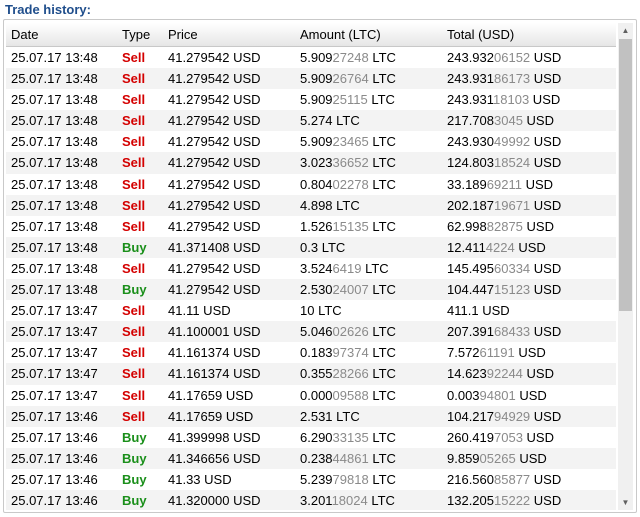 This screenshot has height=517, width=640. Describe the element at coordinates (316, 458) in the screenshot. I see `amount-main: 0.238` at that location.